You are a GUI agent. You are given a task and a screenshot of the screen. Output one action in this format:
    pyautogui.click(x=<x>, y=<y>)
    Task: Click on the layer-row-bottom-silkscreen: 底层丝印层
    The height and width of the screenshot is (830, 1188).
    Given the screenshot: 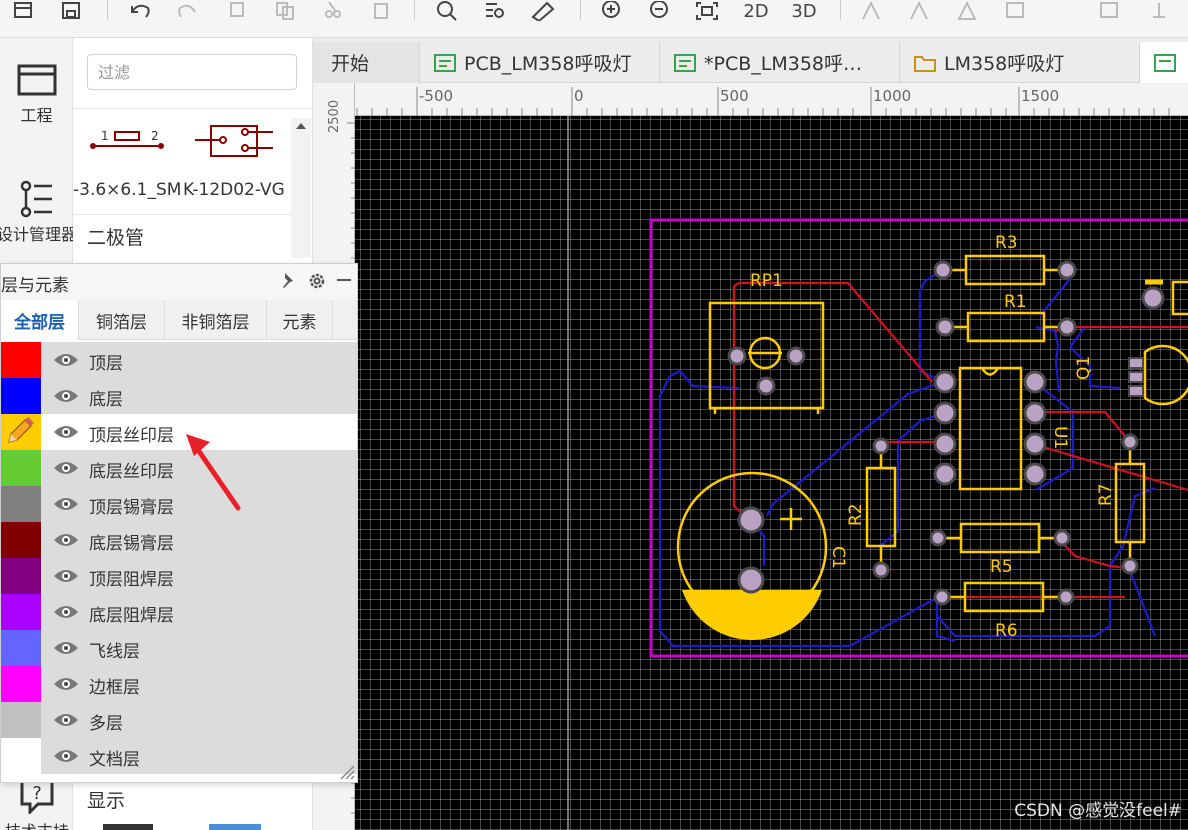 What is the action you would take?
    pyautogui.click(x=179, y=468)
    